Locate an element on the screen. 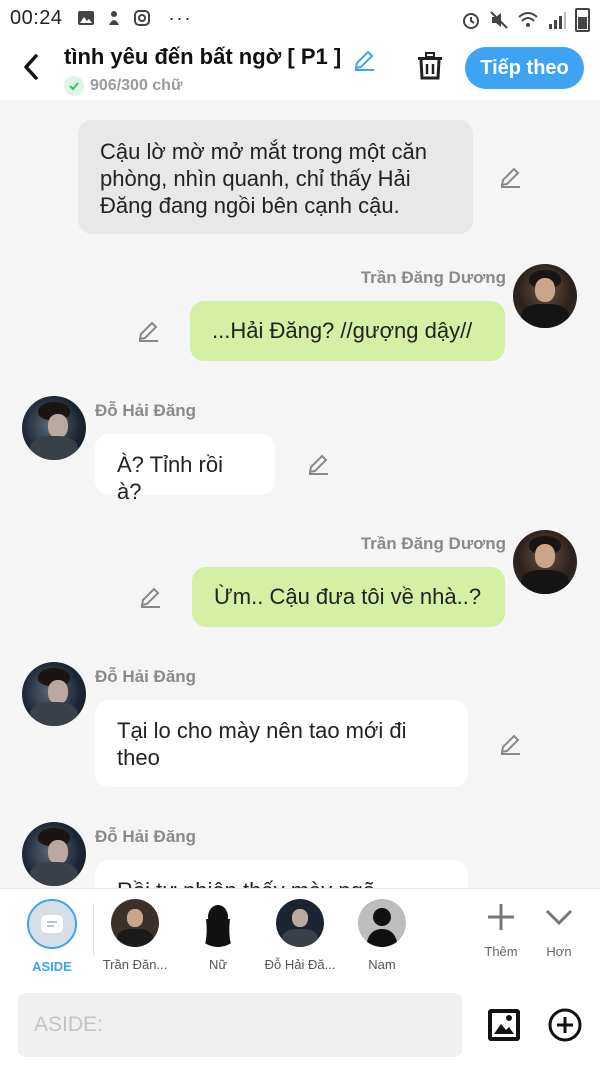 The height and width of the screenshot is (1067, 600). chevron-down-icon is located at coordinates (559, 917).